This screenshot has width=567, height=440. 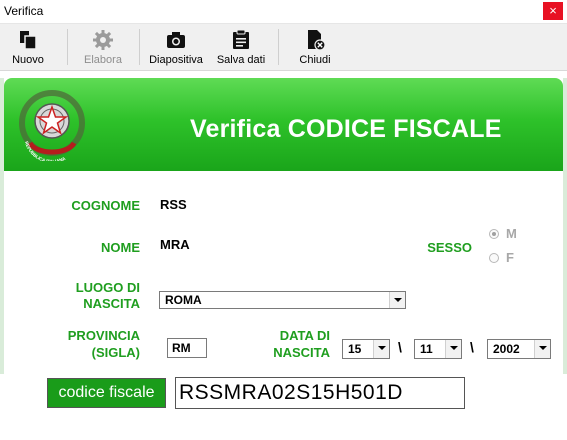 I want to click on gear-icon, so click(x=103, y=40).